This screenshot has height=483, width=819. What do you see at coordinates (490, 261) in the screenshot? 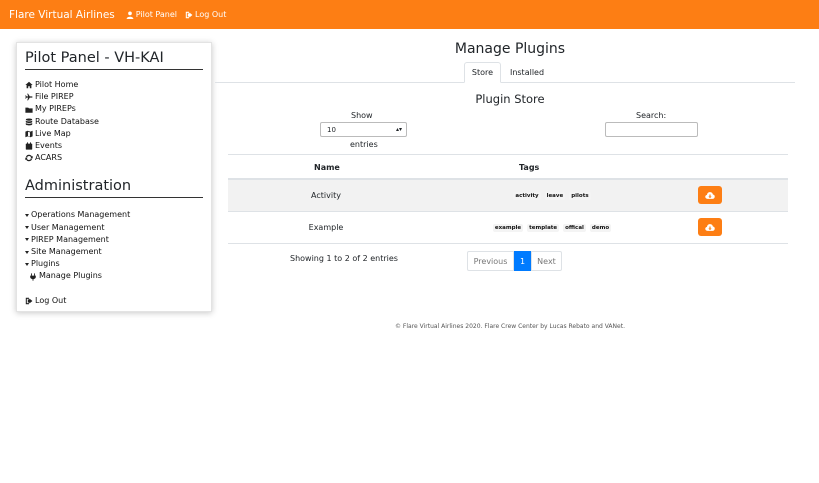
I see `pagination-previous: Previous` at bounding box center [490, 261].